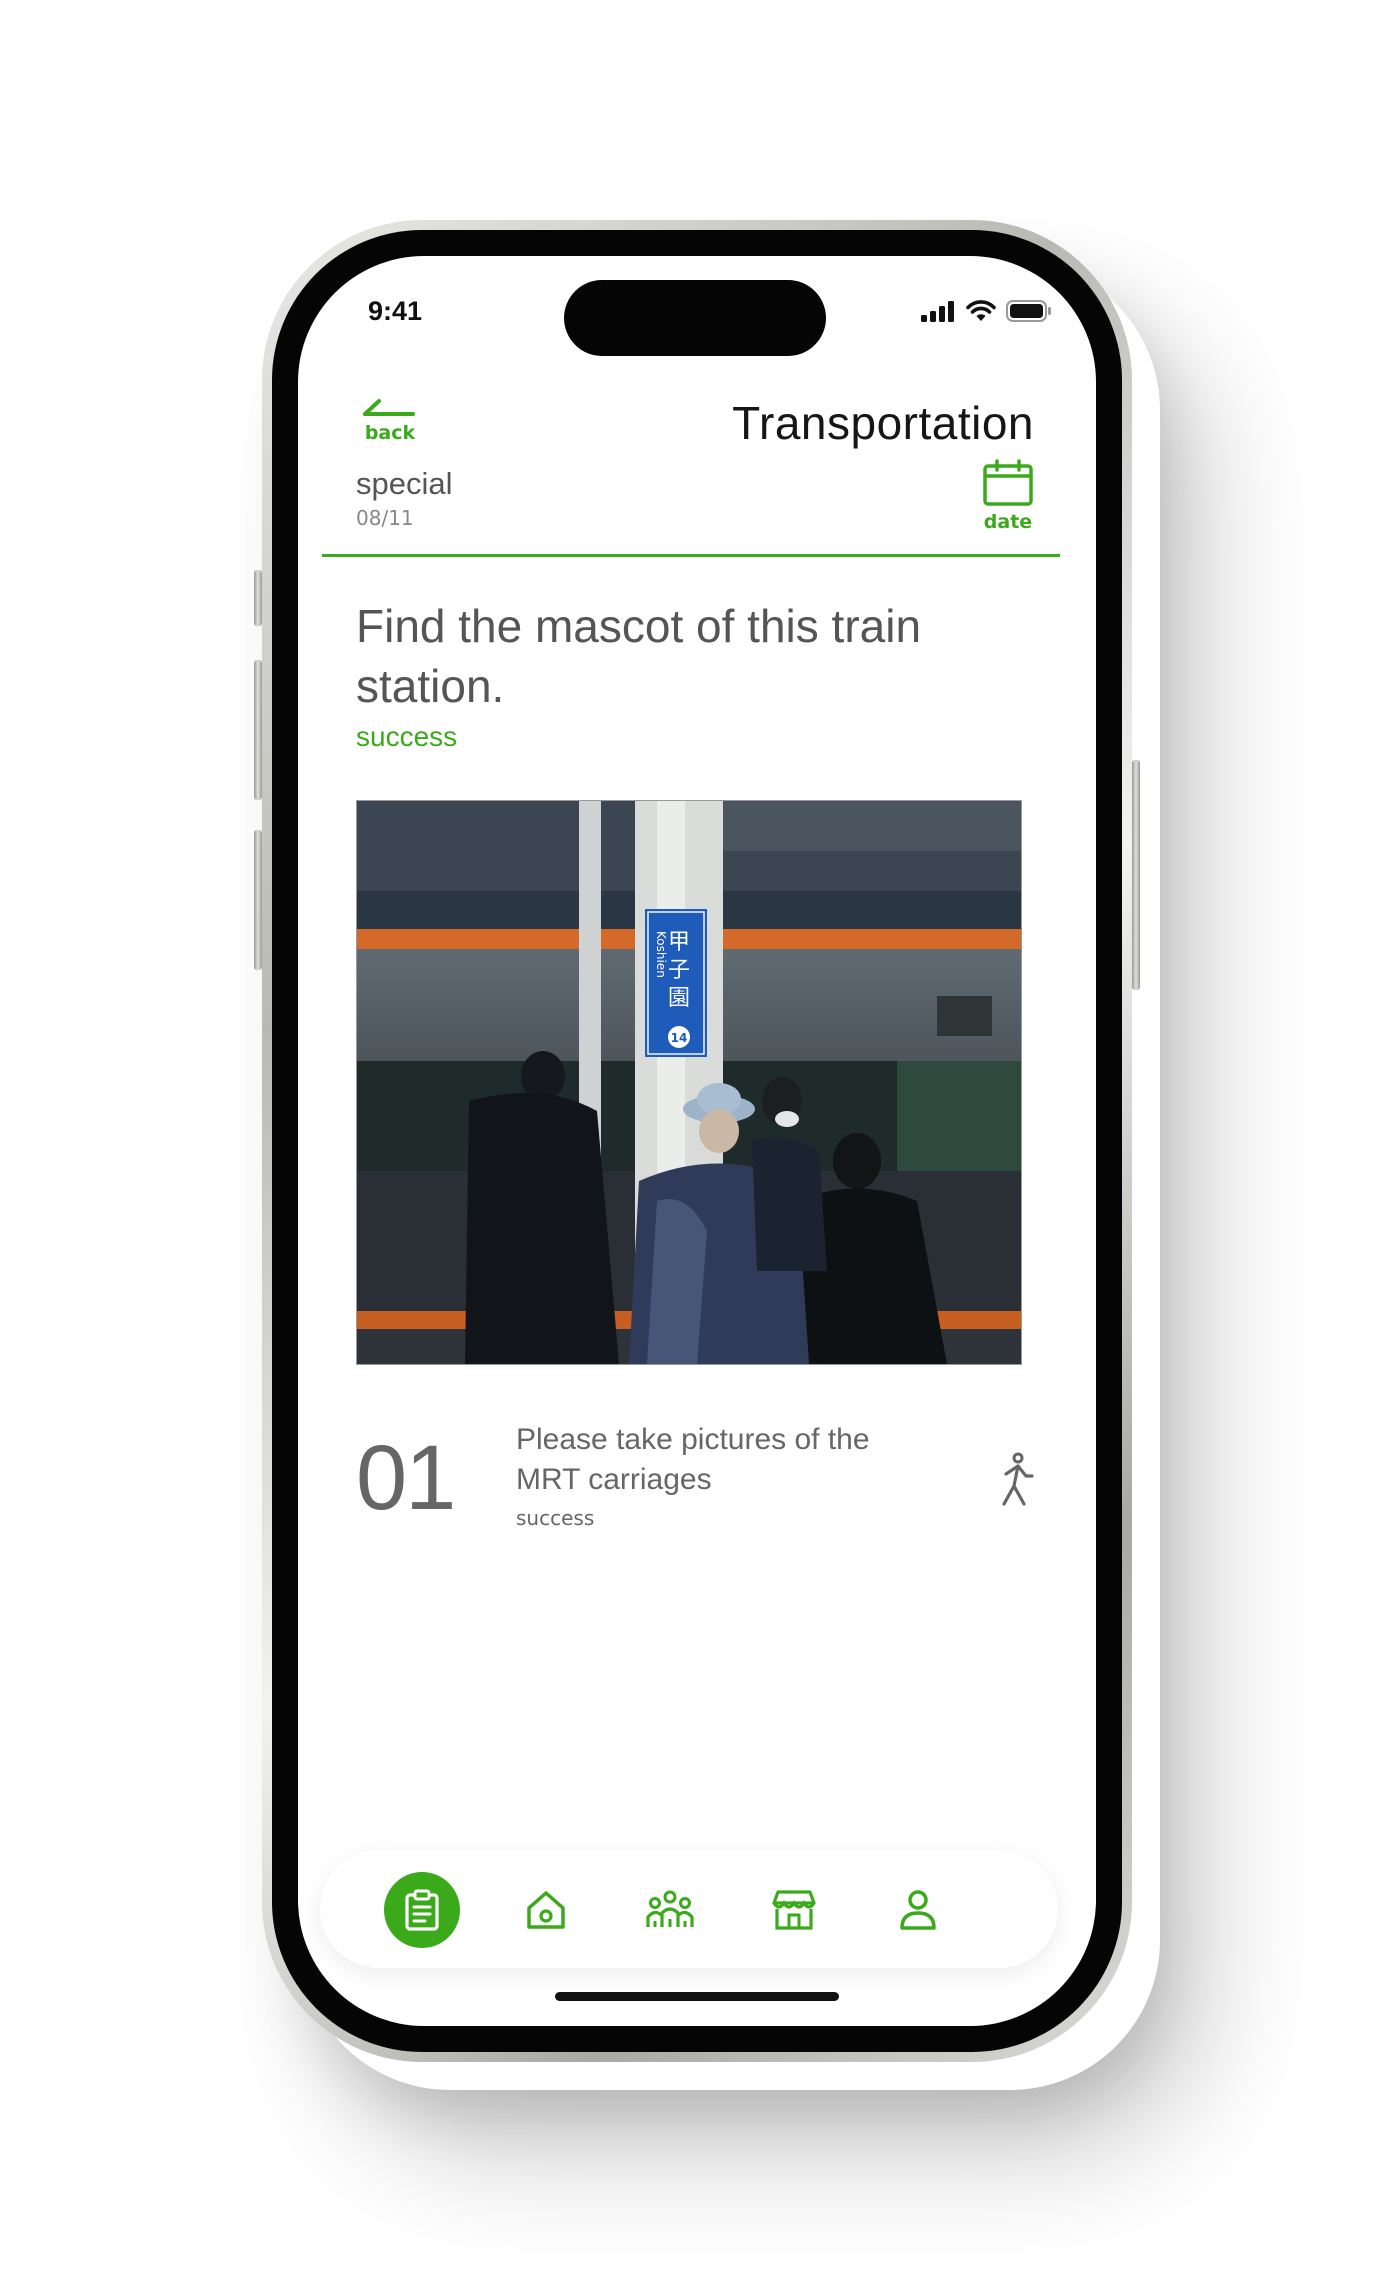 This screenshot has height=2292, width=1394. What do you see at coordinates (639, 656) in the screenshot?
I see `task-title: Find the mascot of this train station.` at bounding box center [639, 656].